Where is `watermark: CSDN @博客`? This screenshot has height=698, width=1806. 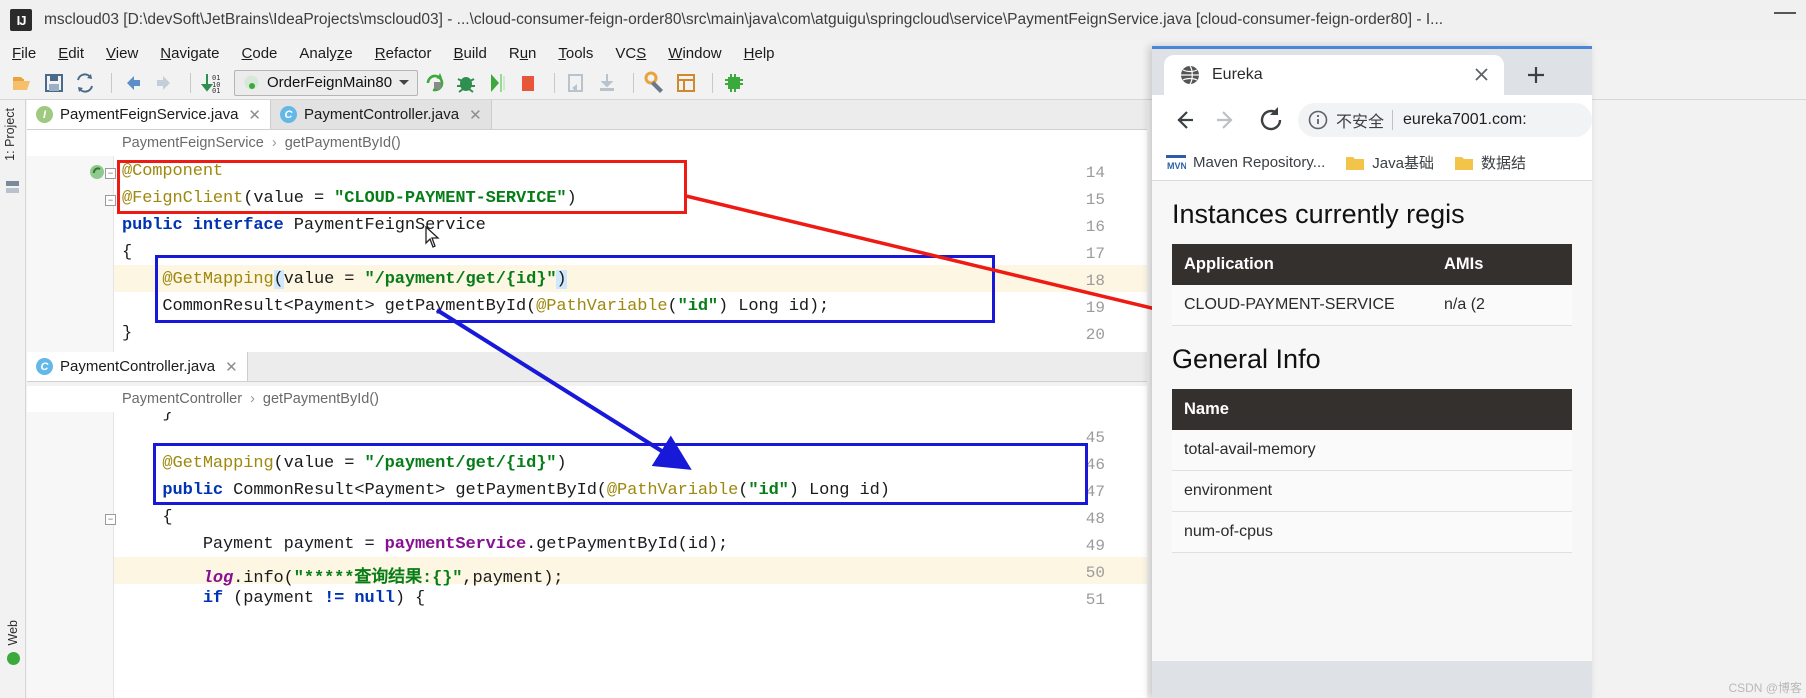 watermark: CSDN @博客 is located at coordinates (1765, 688).